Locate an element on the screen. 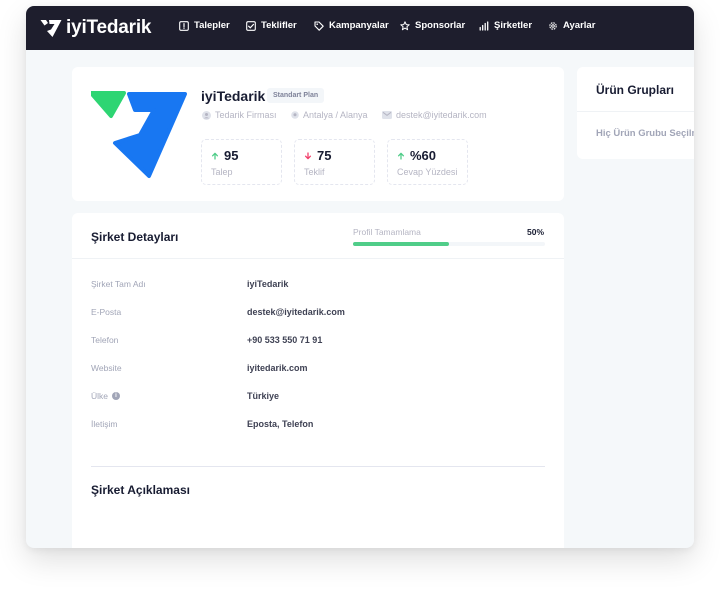  company-location: Antalya / Alanya is located at coordinates (329, 115).